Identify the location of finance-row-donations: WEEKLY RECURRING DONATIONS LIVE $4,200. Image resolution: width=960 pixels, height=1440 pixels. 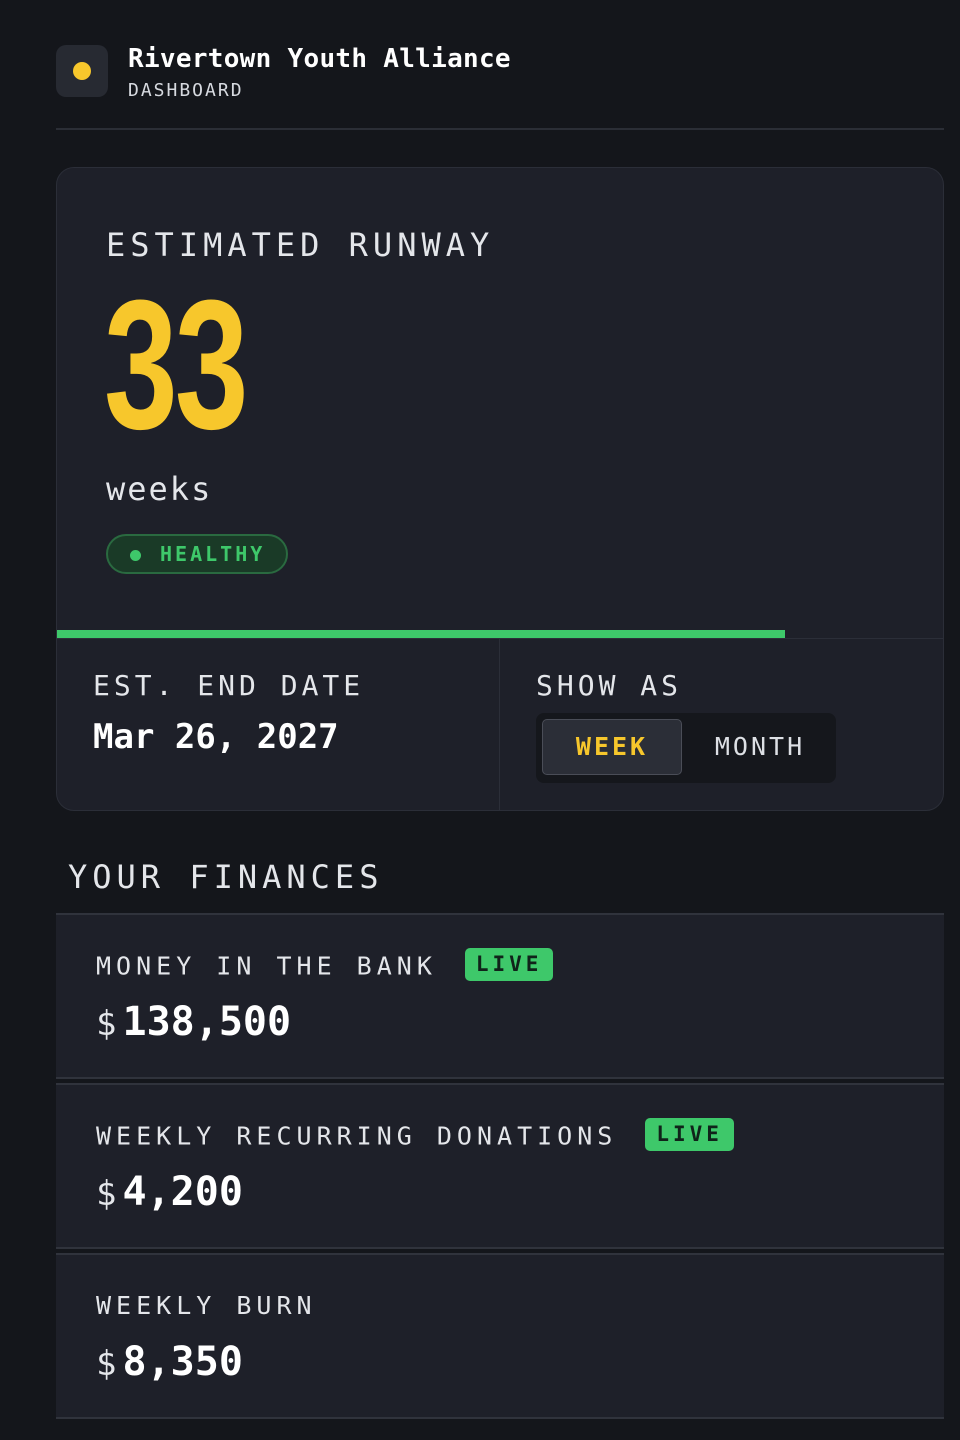
(500, 1166).